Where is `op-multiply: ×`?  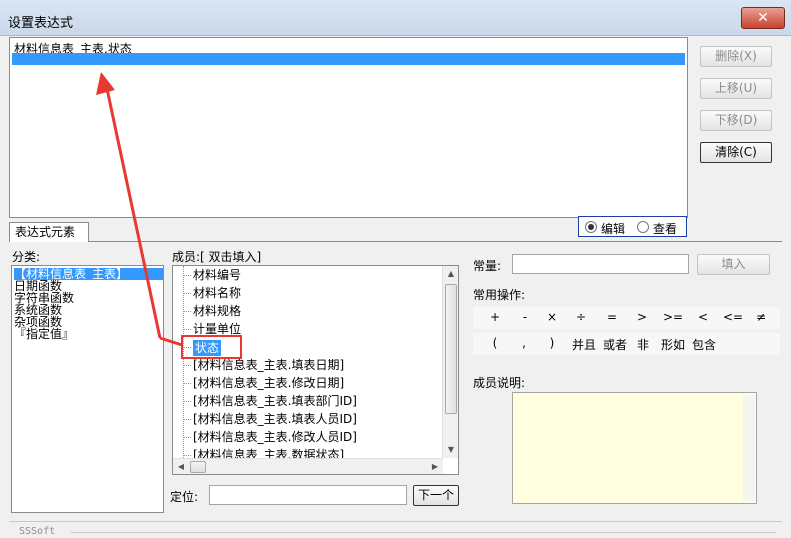 op-multiply: × is located at coordinates (552, 317).